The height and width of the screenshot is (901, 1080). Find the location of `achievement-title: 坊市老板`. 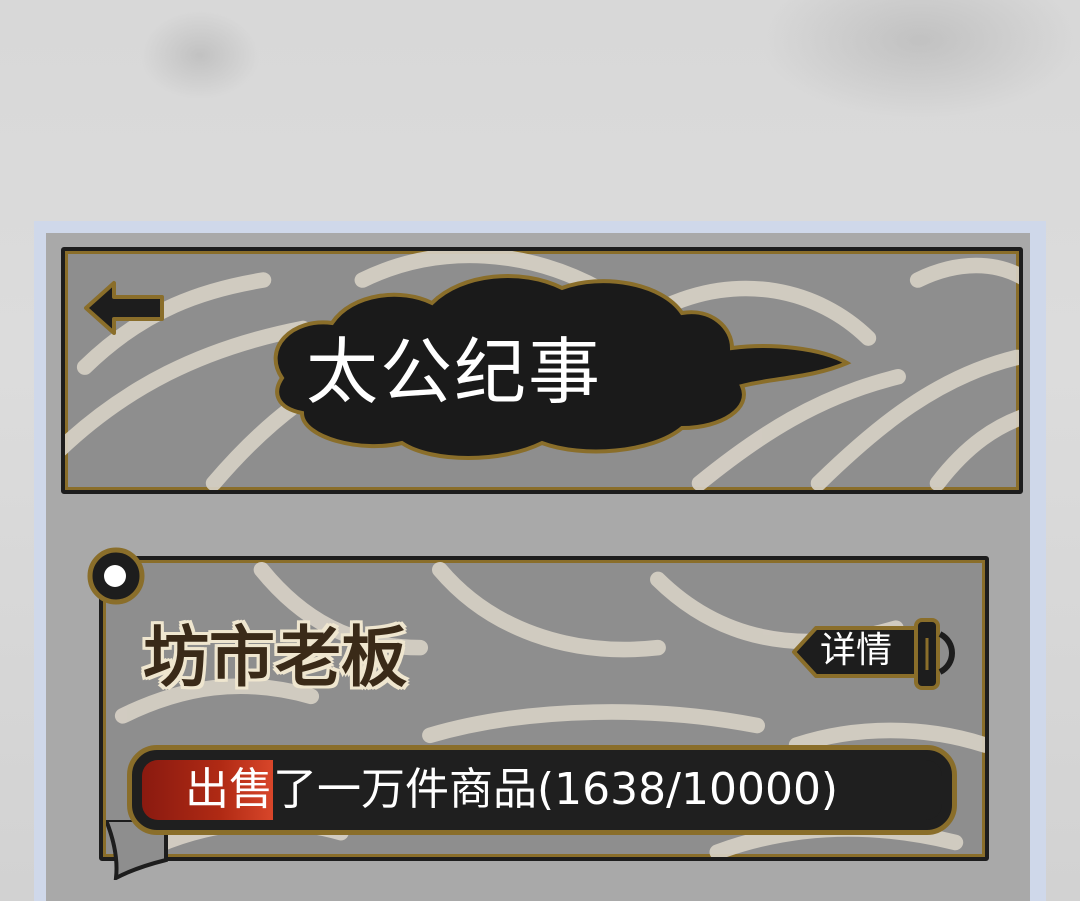

achievement-title: 坊市老板 is located at coordinates (275, 657).